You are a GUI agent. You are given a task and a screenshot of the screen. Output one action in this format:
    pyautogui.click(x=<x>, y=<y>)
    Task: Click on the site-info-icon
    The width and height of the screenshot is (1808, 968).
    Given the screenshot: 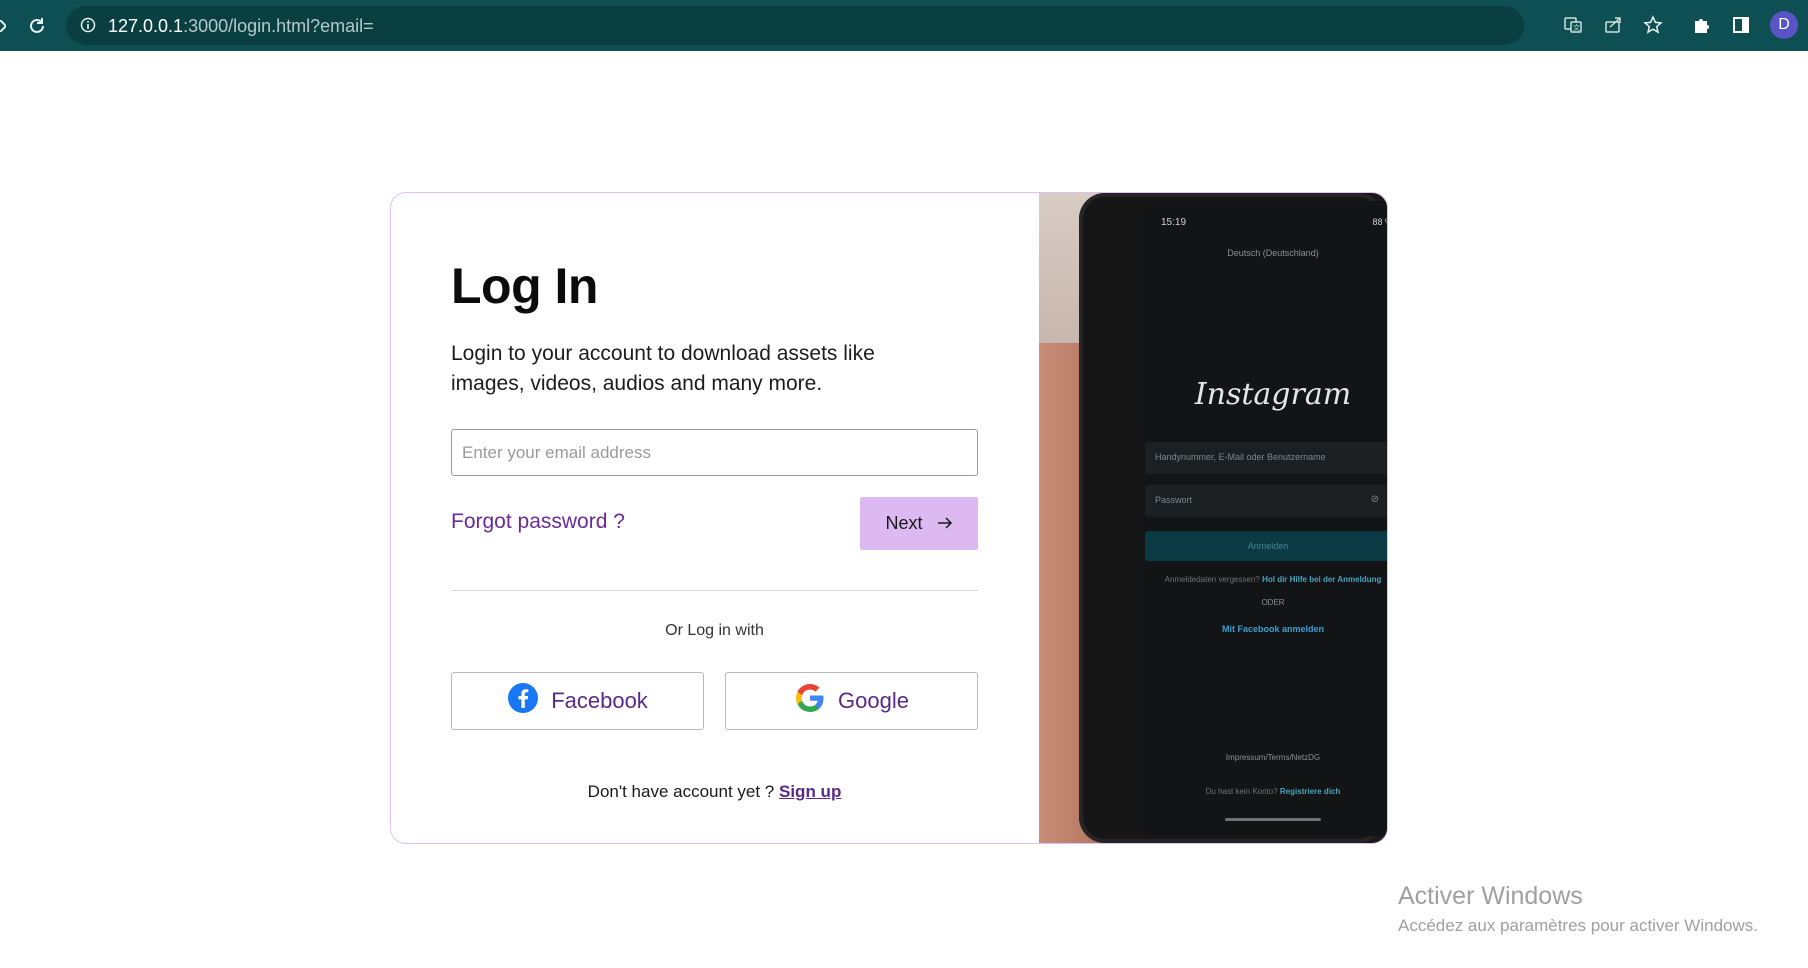 What is the action you would take?
    pyautogui.click(x=88, y=25)
    